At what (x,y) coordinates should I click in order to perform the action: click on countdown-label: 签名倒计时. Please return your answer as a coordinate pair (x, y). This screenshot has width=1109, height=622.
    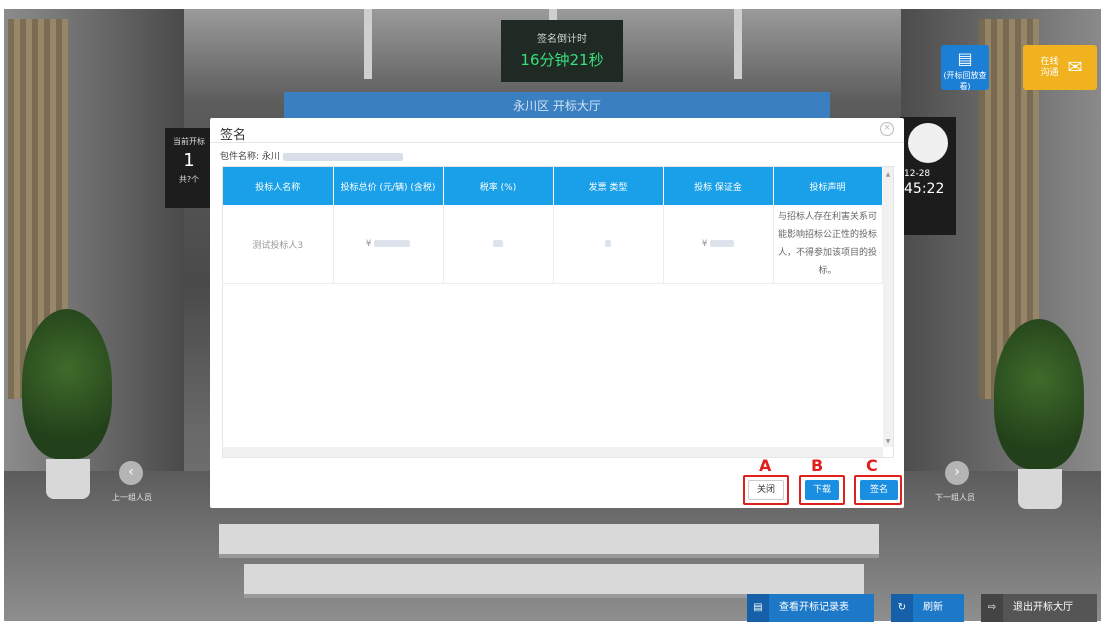
    Looking at the image, I should click on (562, 39).